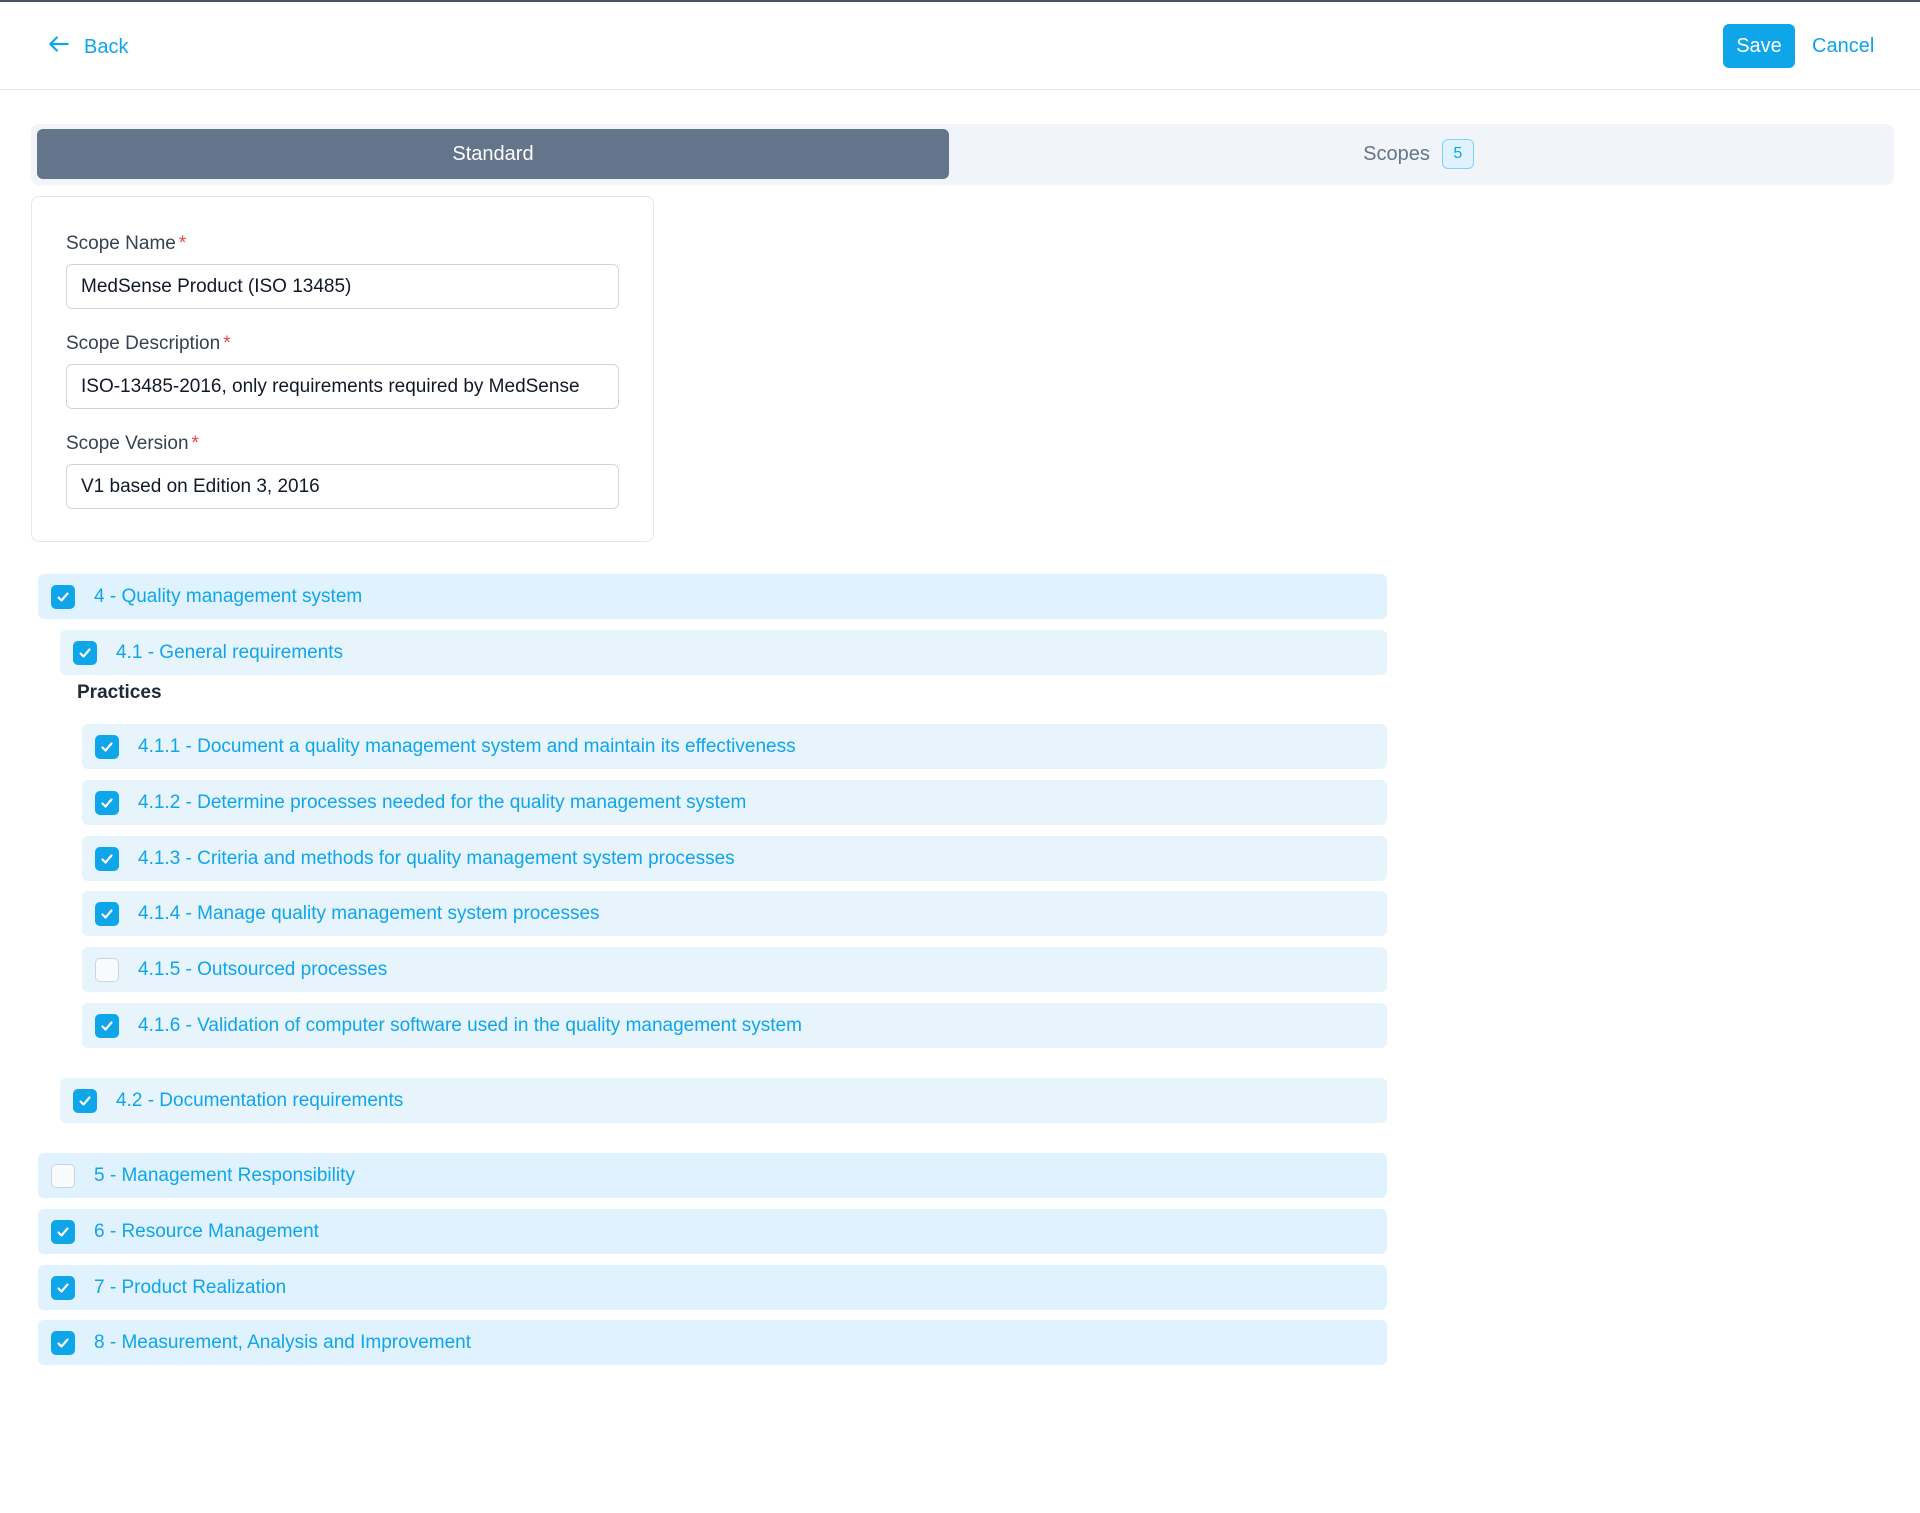 The height and width of the screenshot is (1513, 1920). I want to click on practices-heading: Practices, so click(119, 692).